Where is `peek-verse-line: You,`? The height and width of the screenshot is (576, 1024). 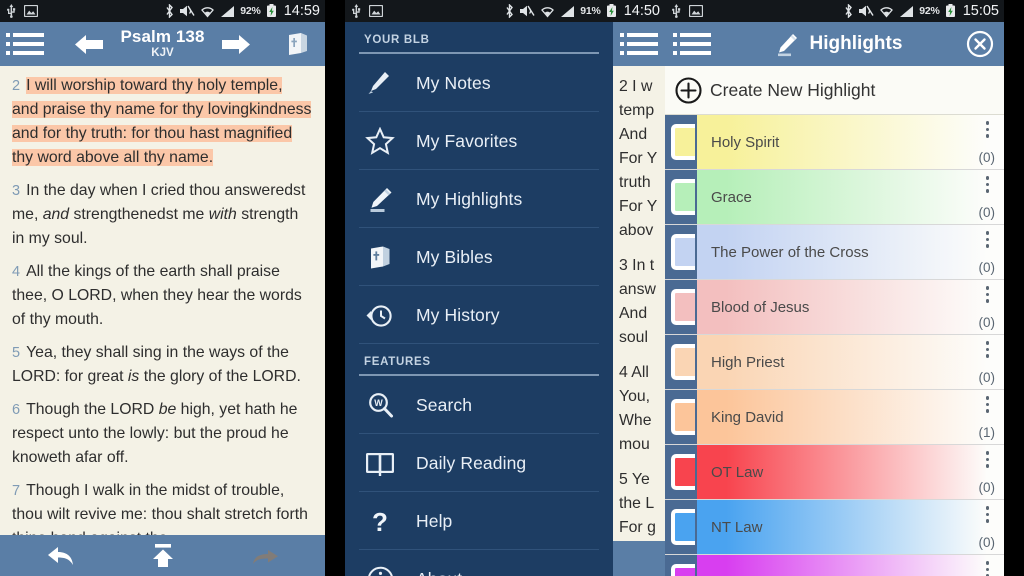
peek-verse-line: You, is located at coordinates (635, 396).